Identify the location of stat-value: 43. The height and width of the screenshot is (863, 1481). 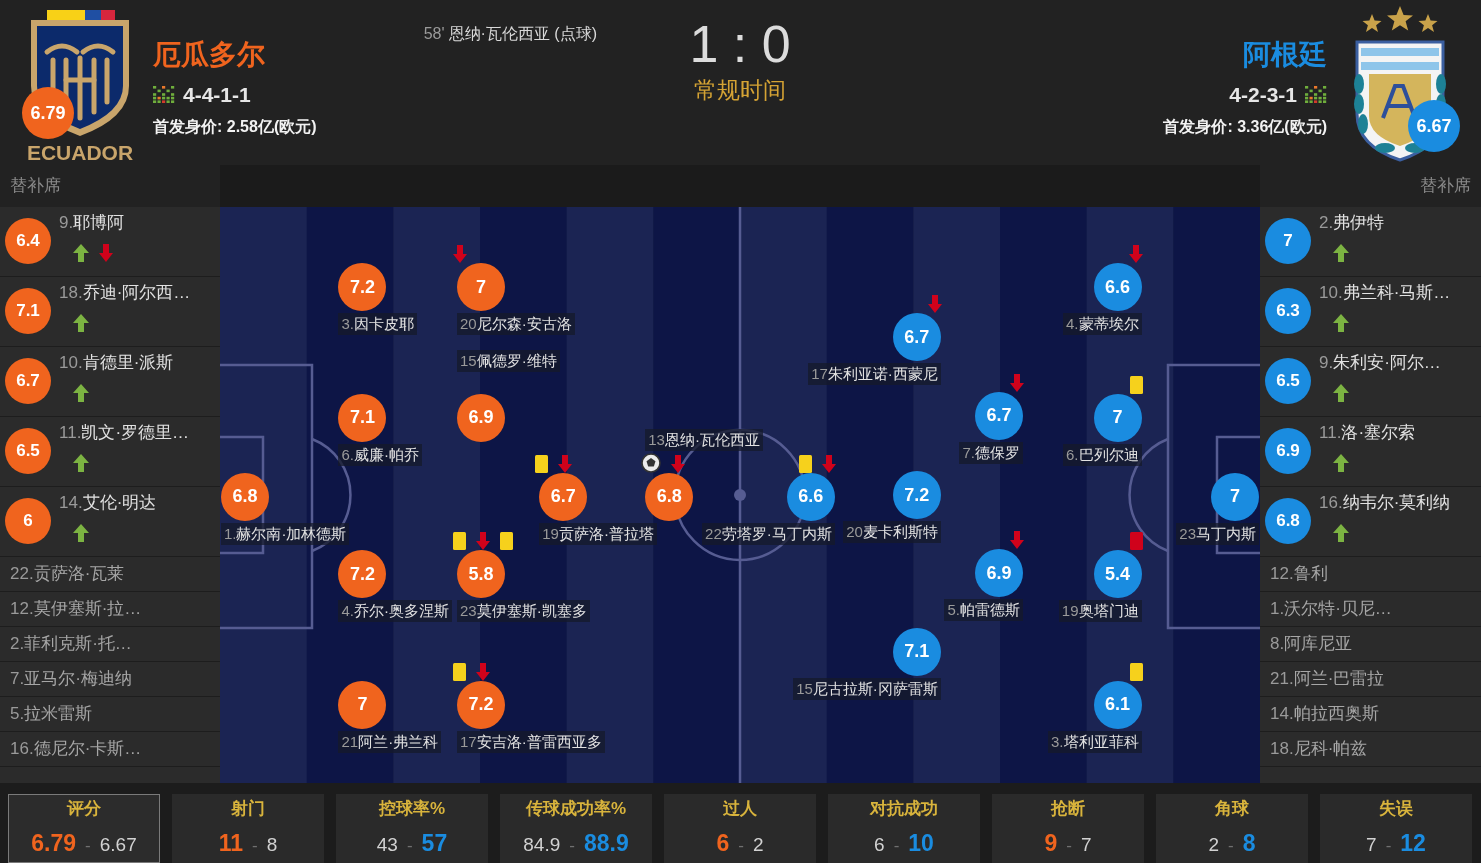
(387, 845).